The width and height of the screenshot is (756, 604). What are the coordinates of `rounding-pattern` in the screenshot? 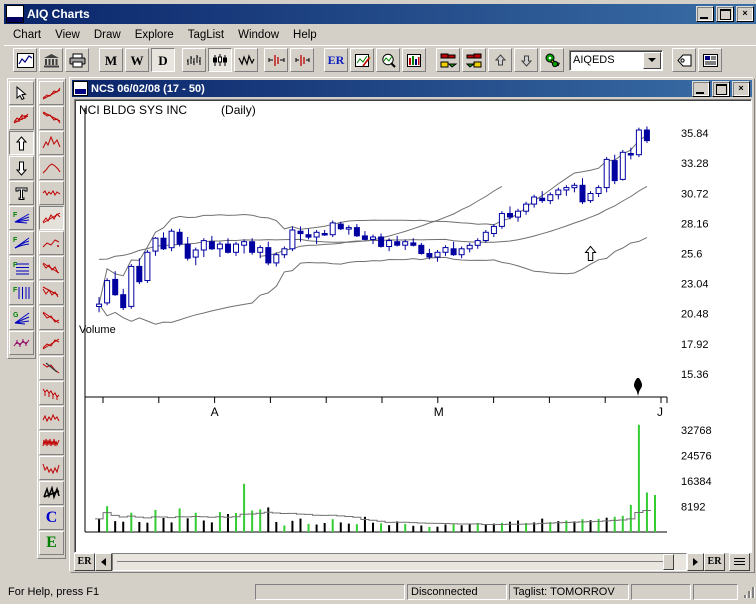 It's located at (51, 168).